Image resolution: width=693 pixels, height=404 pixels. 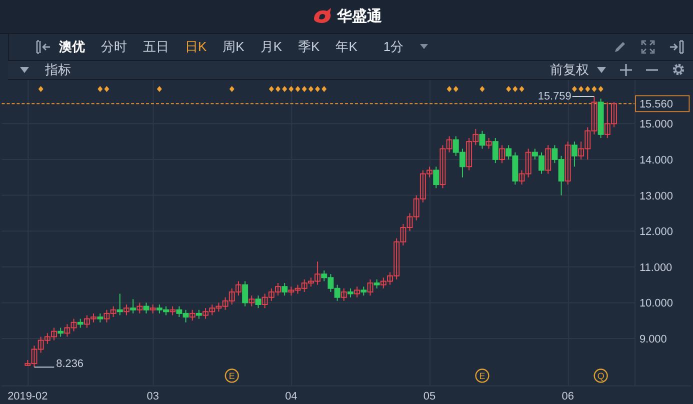 What do you see at coordinates (655, 268) in the screenshot?
I see `price-axis-label: 11.000` at bounding box center [655, 268].